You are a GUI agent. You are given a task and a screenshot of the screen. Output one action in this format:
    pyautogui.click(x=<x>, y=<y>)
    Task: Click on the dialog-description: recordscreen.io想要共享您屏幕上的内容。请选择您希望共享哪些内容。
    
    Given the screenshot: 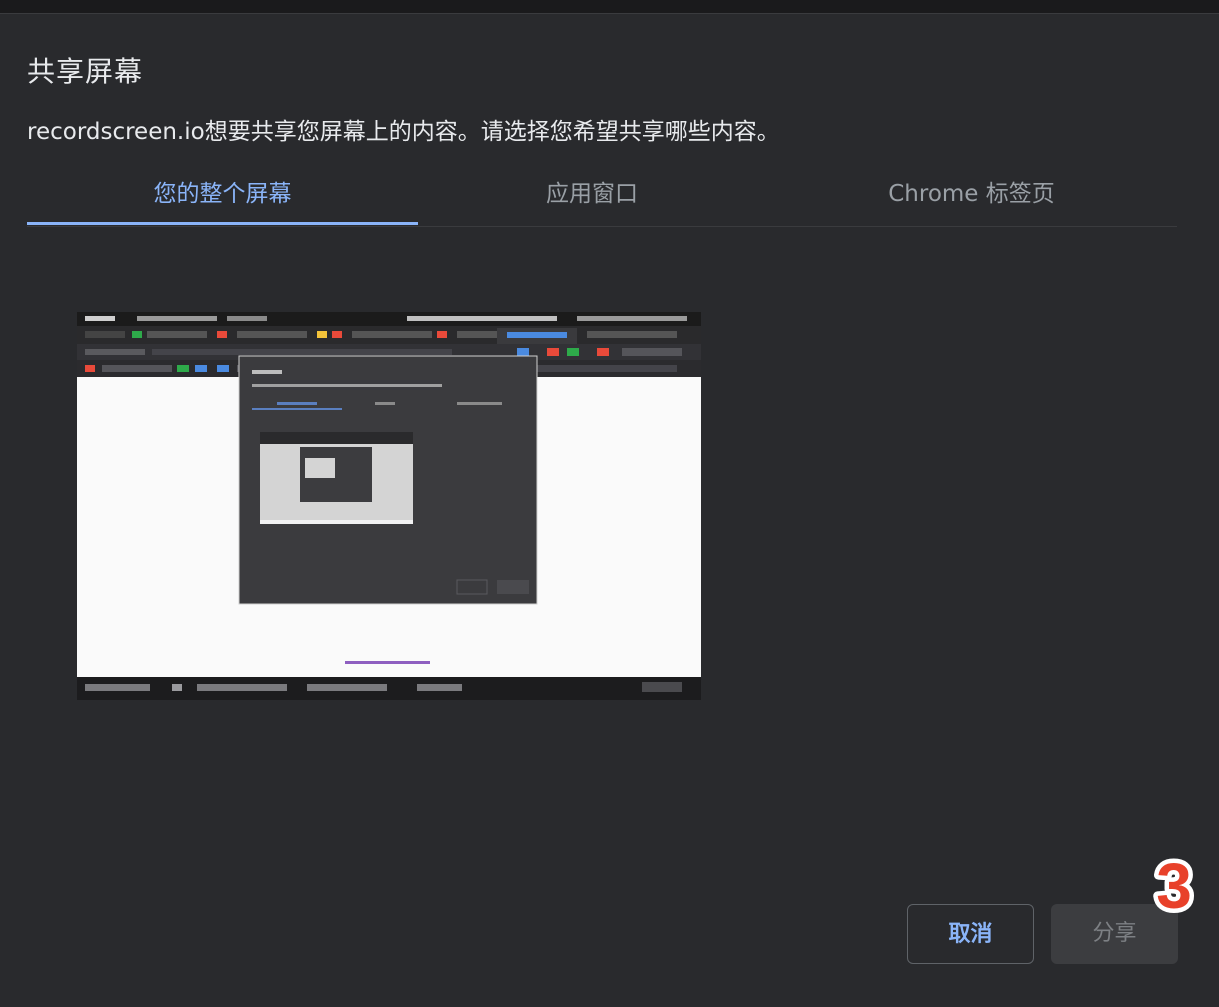 What is the action you would take?
    pyautogui.click(x=403, y=132)
    